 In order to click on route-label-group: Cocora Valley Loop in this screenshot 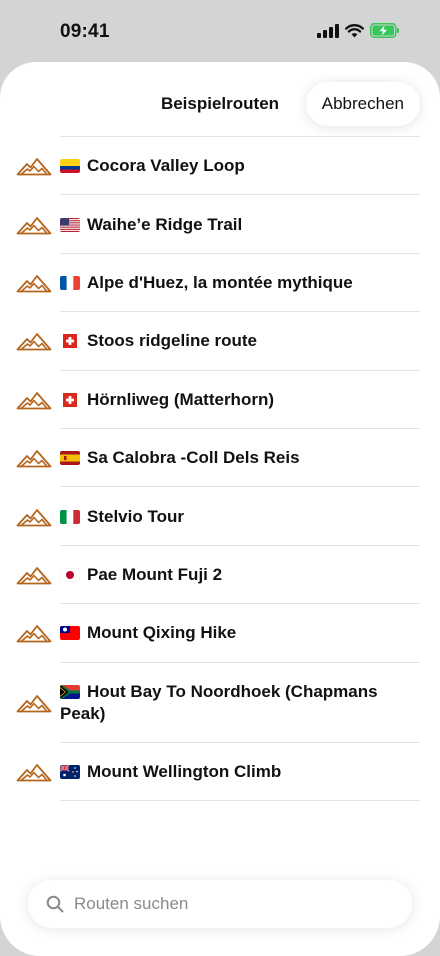, I will do `click(152, 166)`.